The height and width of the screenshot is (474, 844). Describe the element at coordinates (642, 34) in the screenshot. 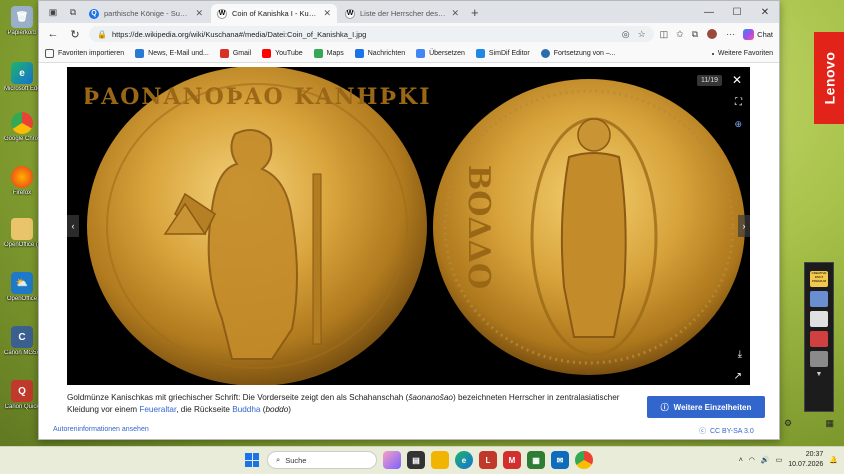

I see `favorite-star-icon: ☆` at that location.